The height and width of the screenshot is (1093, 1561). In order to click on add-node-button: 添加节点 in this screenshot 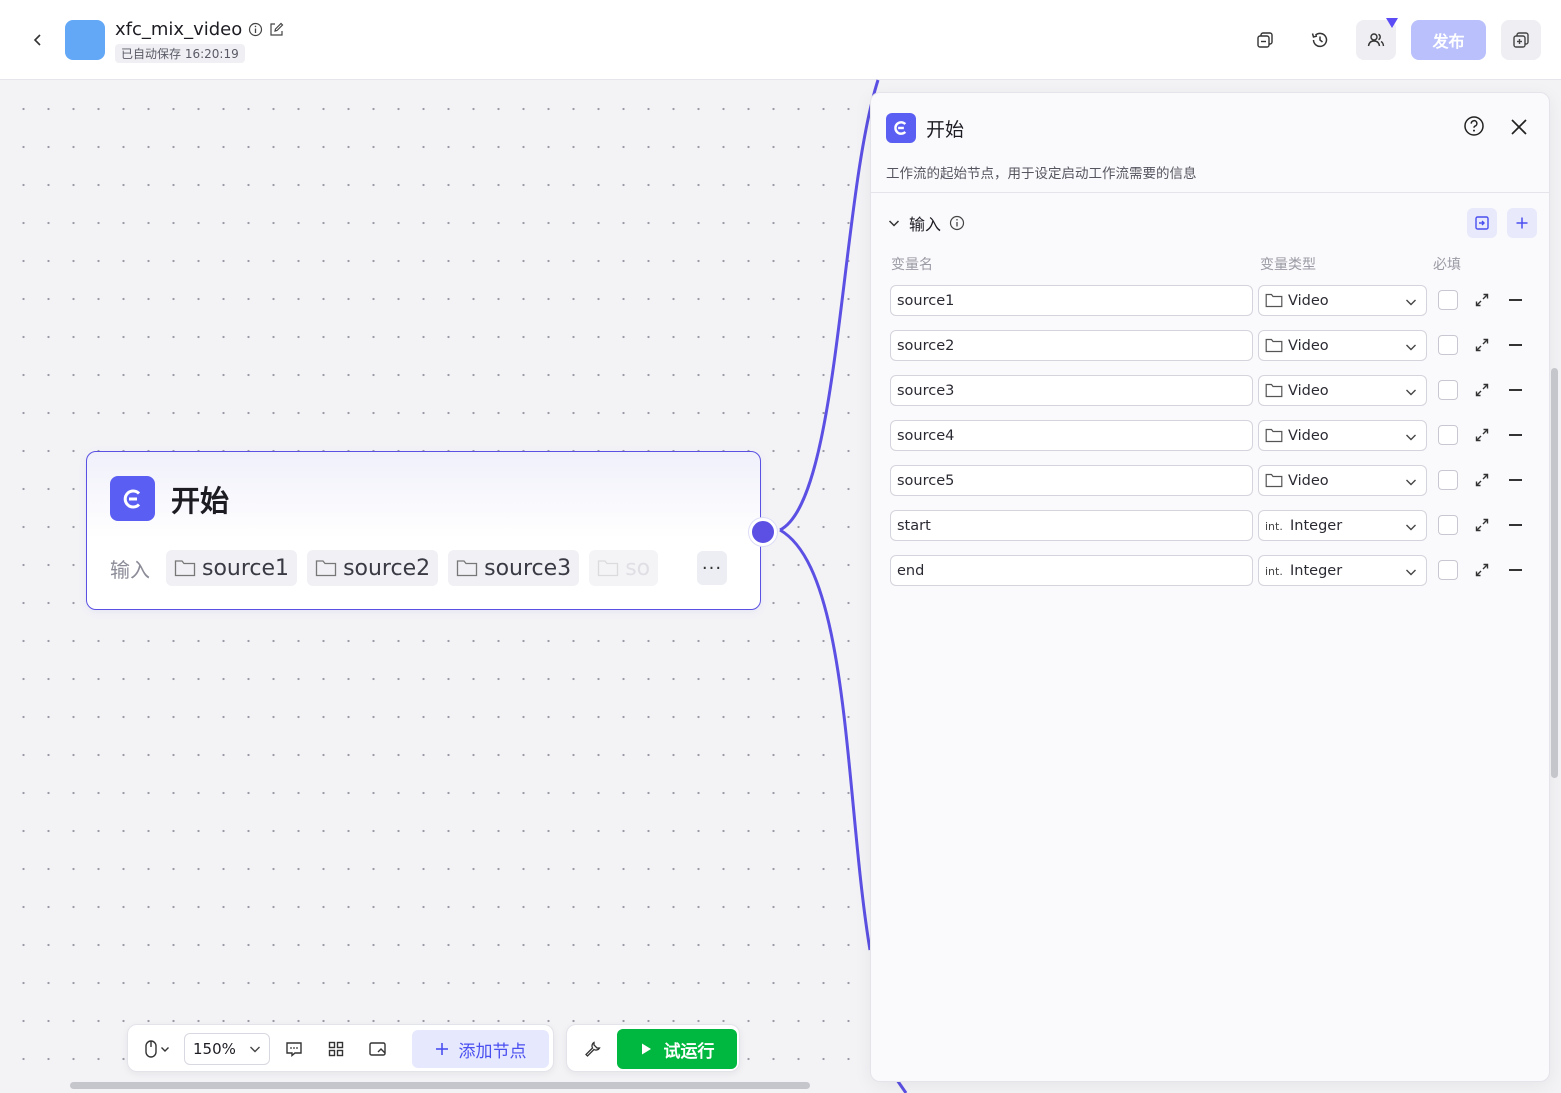, I will do `click(480, 1049)`.